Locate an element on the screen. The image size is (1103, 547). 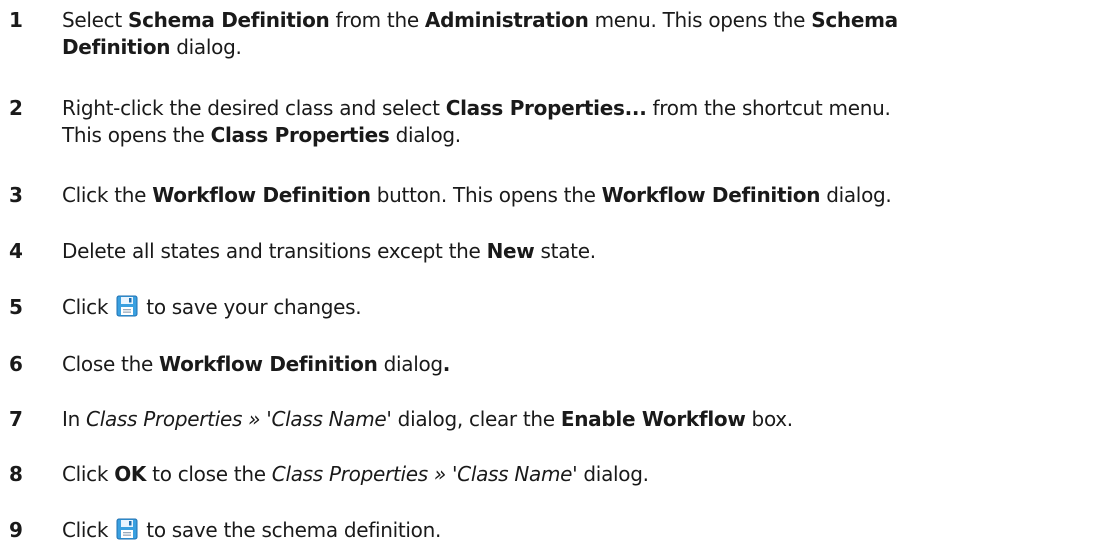
step-text: Click to save the schema definition. is located at coordinates (580, 532).